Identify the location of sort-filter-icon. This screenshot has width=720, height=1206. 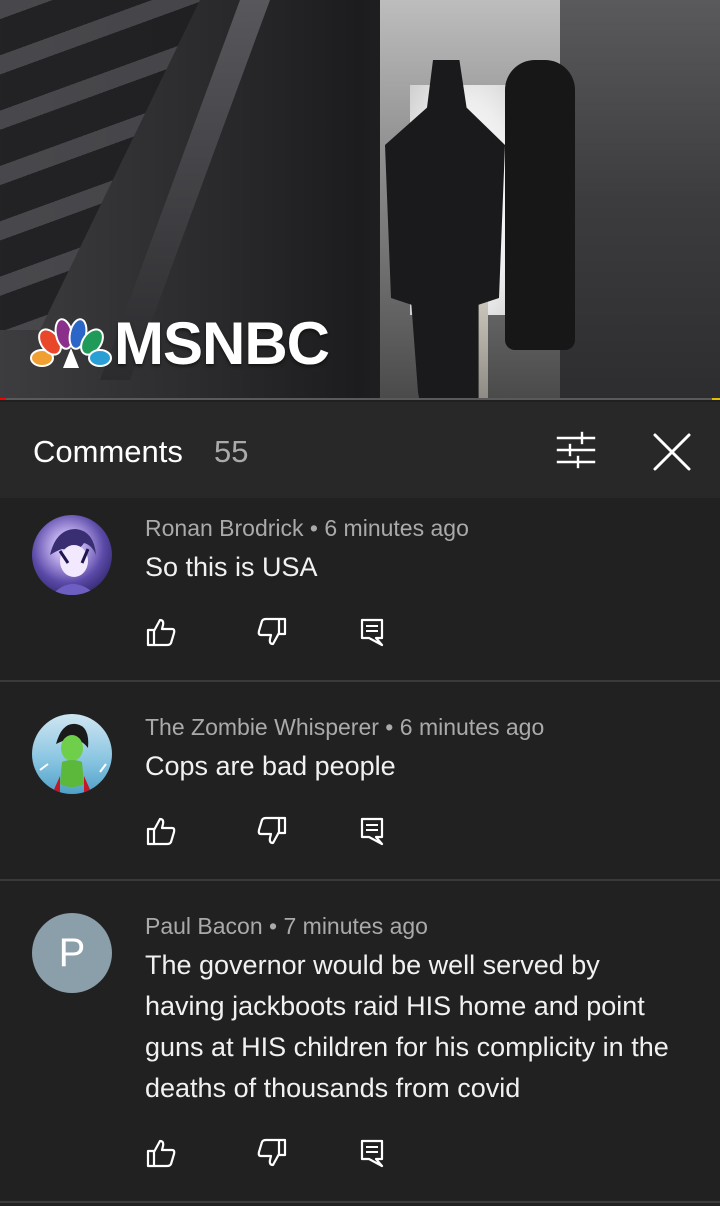
(576, 450).